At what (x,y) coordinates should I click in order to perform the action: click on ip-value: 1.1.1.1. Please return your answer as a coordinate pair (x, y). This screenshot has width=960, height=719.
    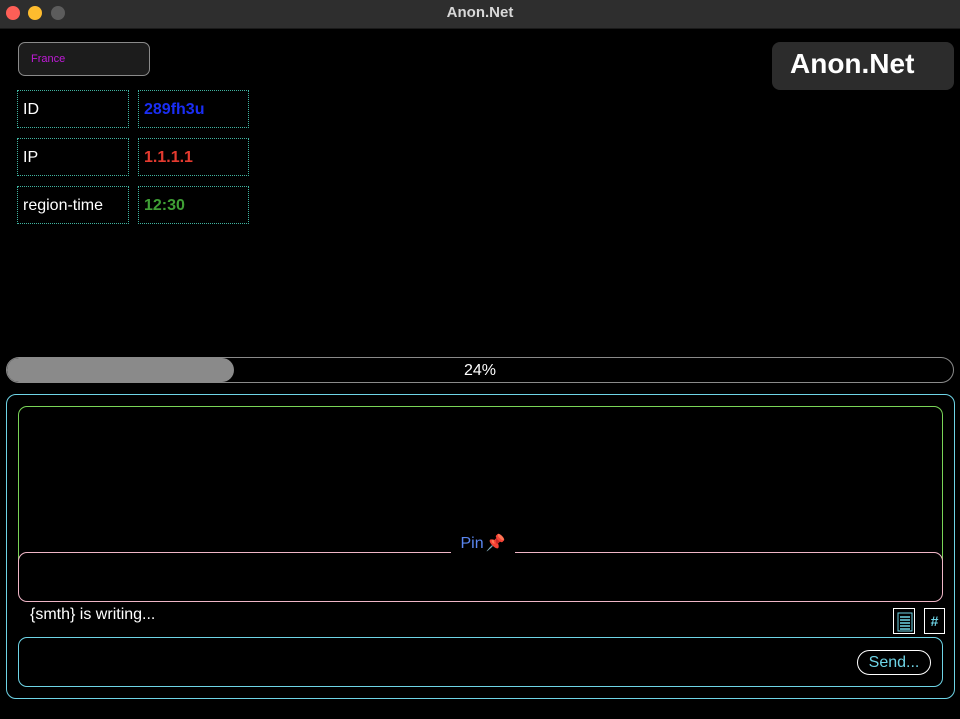
    Looking at the image, I should click on (168, 157).